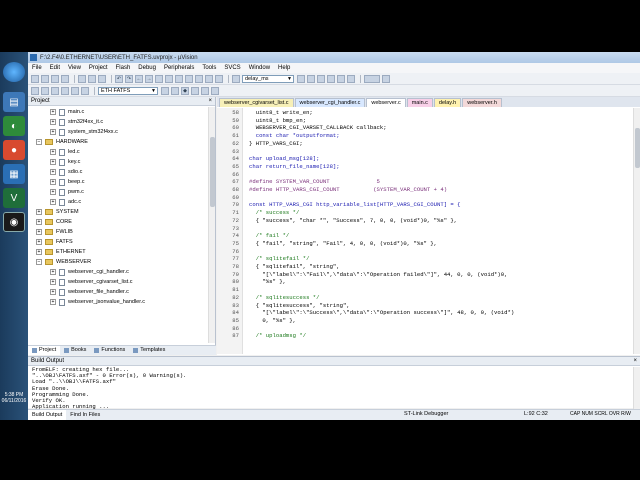 The height and width of the screenshot is (480, 640). Describe the element at coordinates (179, 68) in the screenshot. I see `menu-peripherals: Peripherals` at that location.